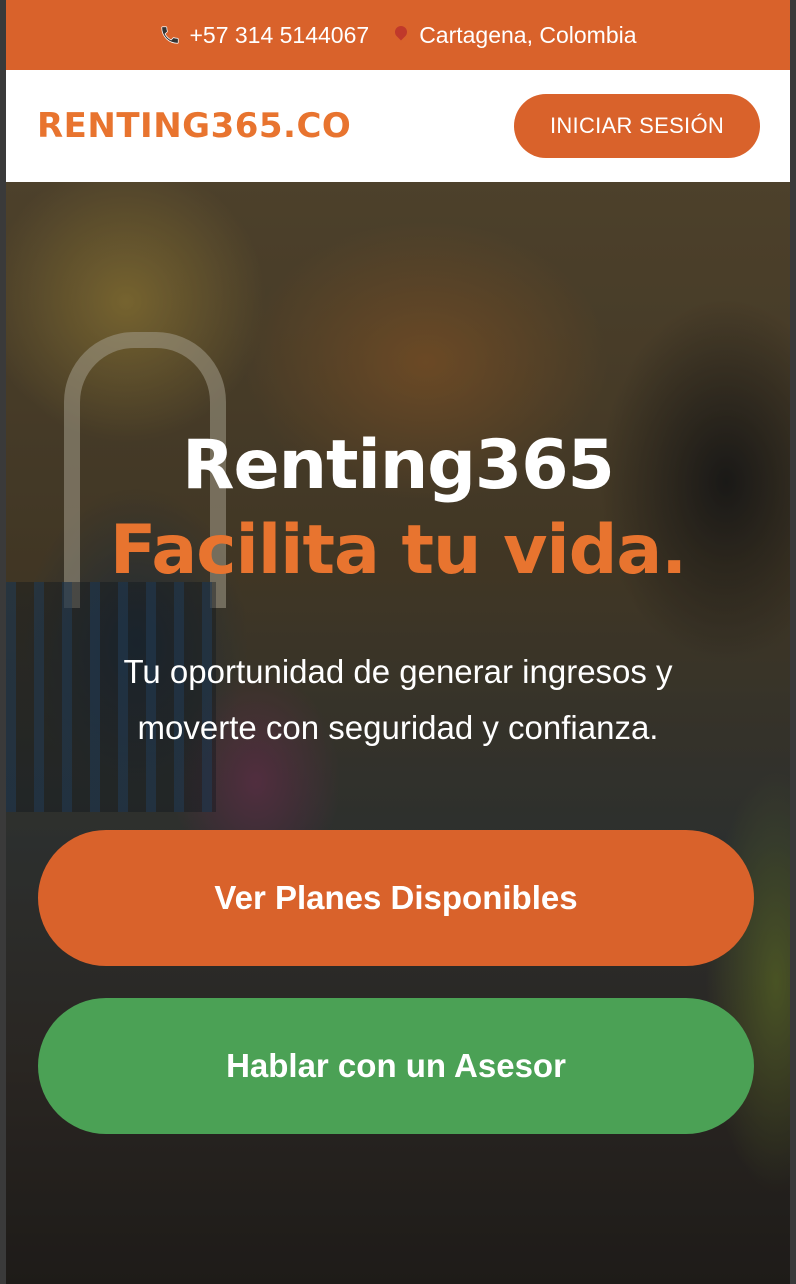 Image resolution: width=796 pixels, height=1284 pixels. I want to click on location-text: Cartagena, Colombia, so click(528, 34).